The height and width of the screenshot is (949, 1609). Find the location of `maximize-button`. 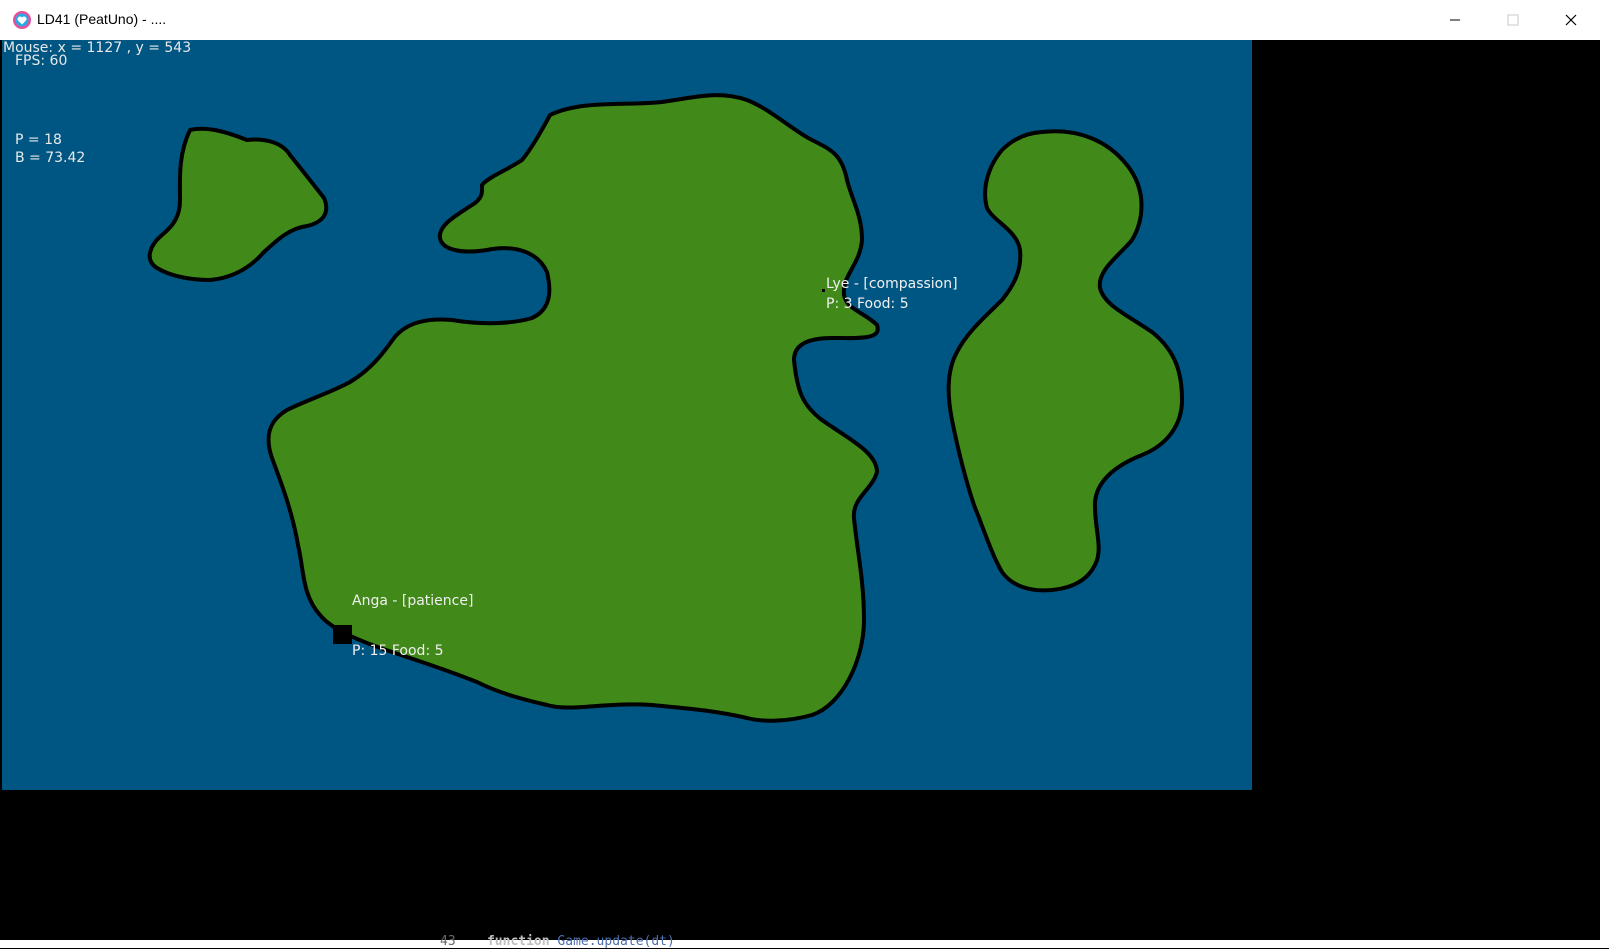

maximize-button is located at coordinates (1513, 20).